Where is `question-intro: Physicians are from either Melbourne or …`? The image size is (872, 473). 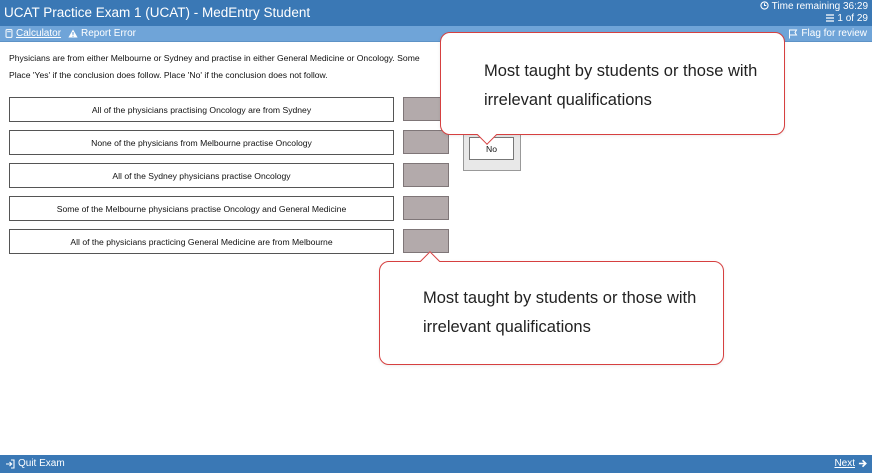 question-intro: Physicians are from either Melbourne or … is located at coordinates (214, 58).